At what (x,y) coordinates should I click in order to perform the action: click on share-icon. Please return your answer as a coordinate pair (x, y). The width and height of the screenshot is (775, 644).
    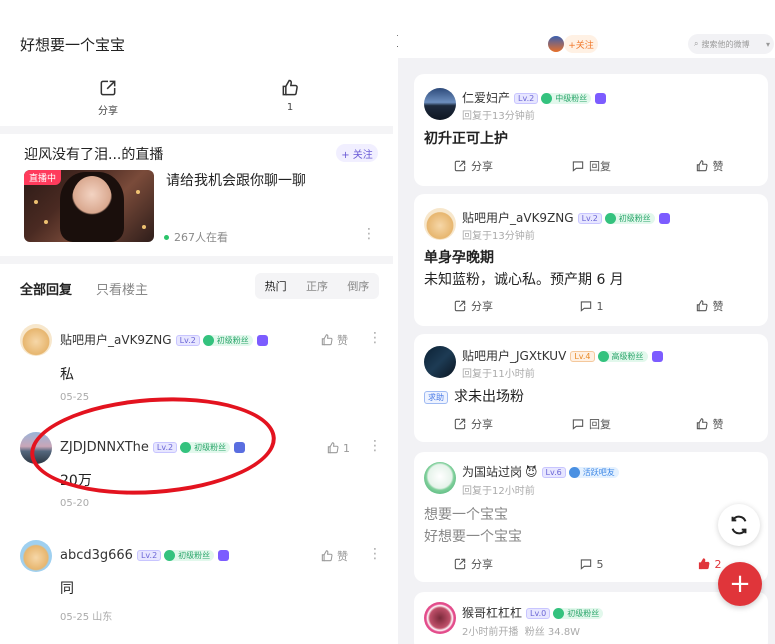
    Looking at the image, I should click on (108, 88).